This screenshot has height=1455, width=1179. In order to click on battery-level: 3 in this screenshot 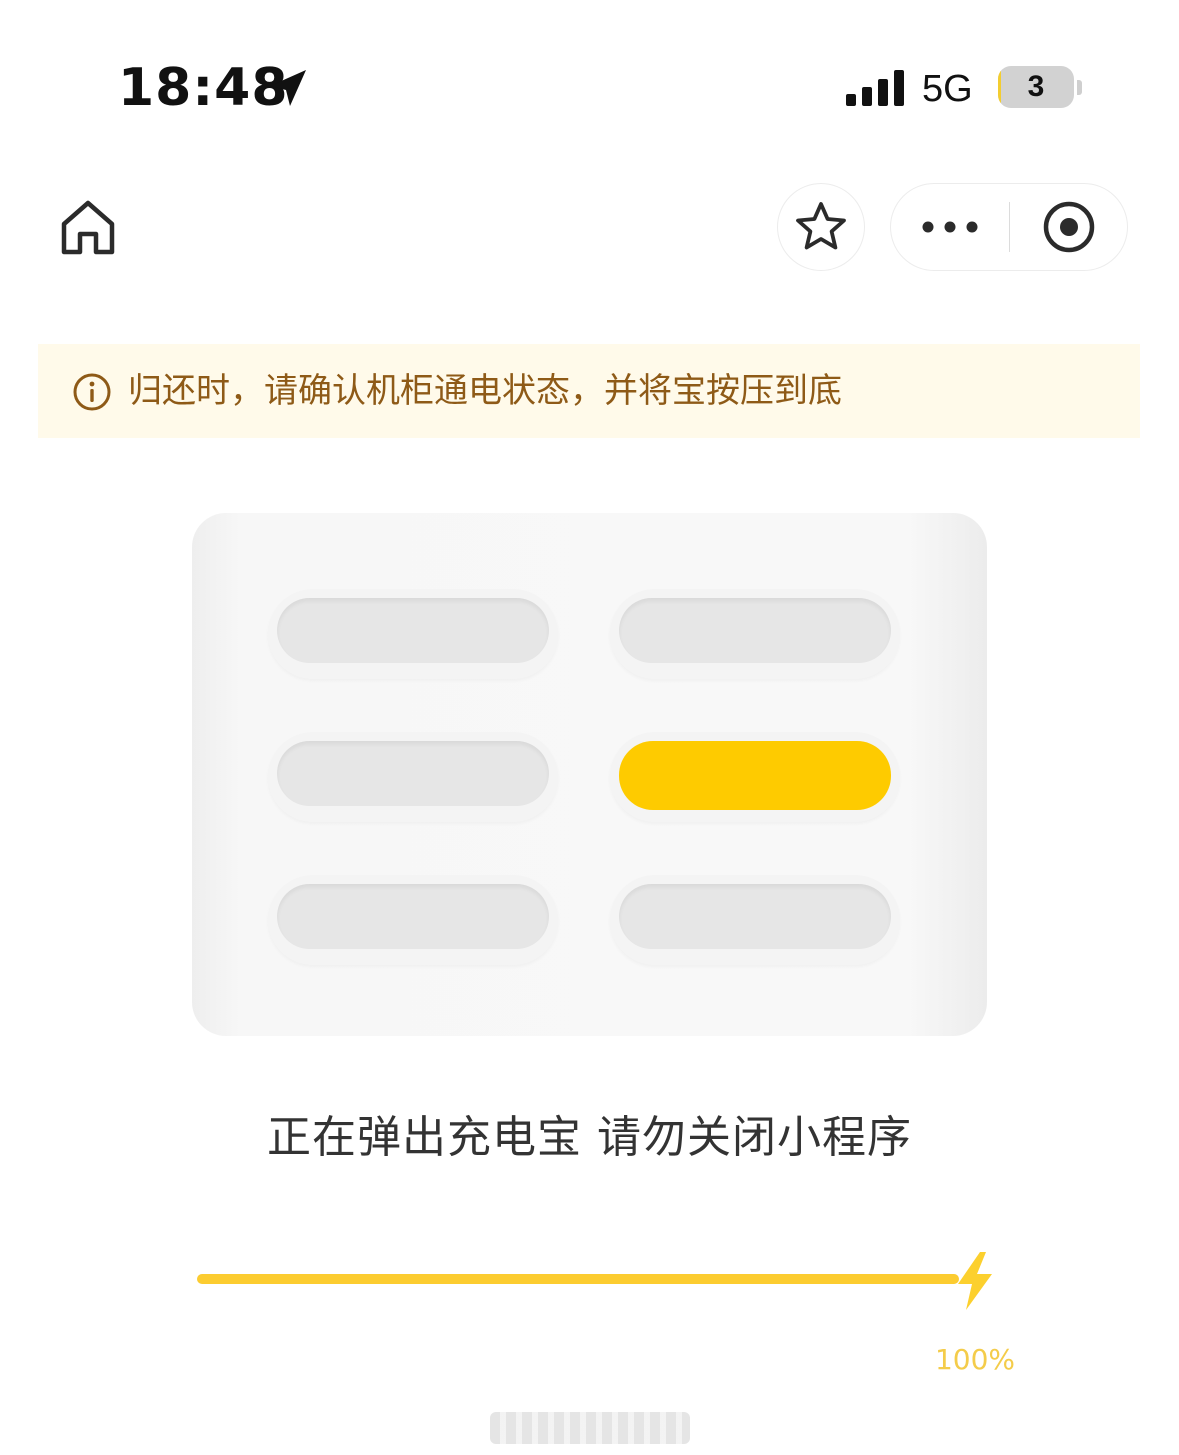, I will do `click(1036, 86)`.